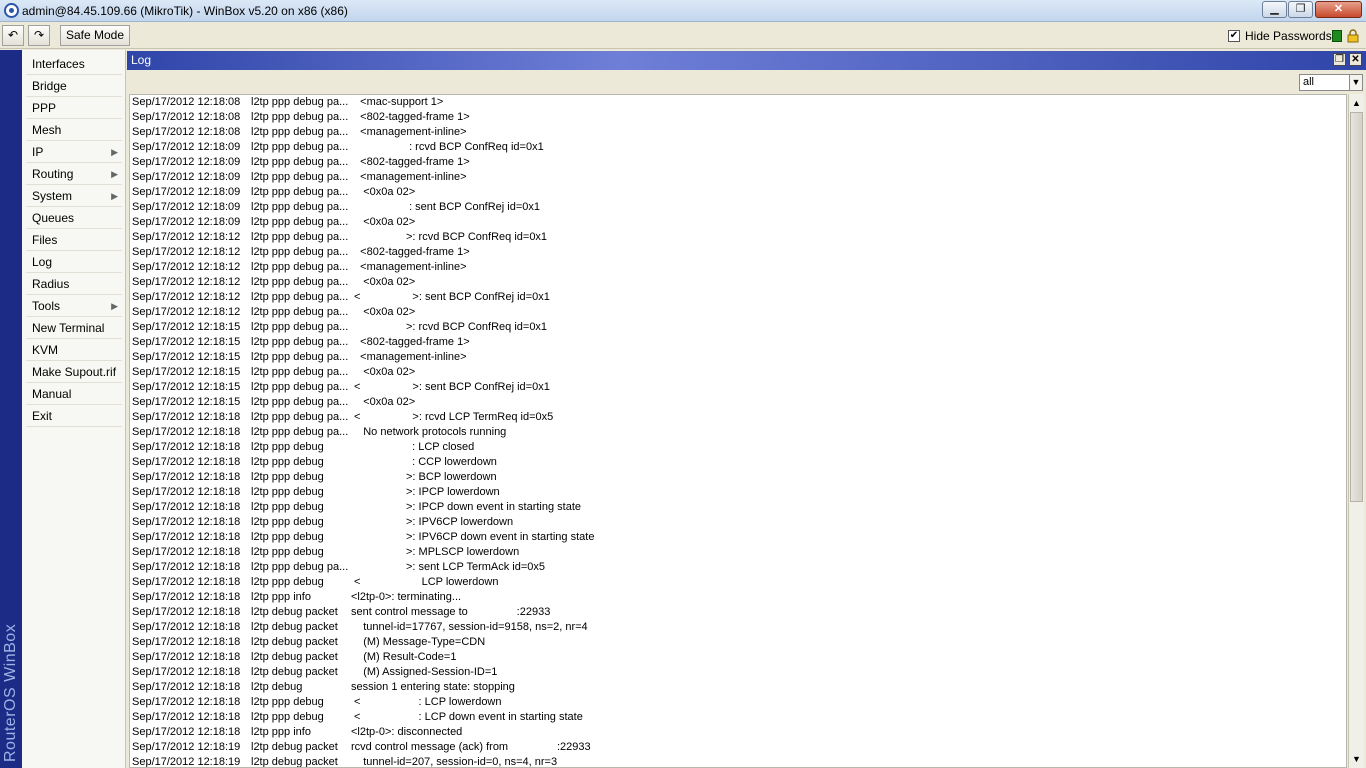 This screenshot has height=768, width=1366. I want to click on sidebar-item-new-terminal: New Terminal, so click(74, 328).